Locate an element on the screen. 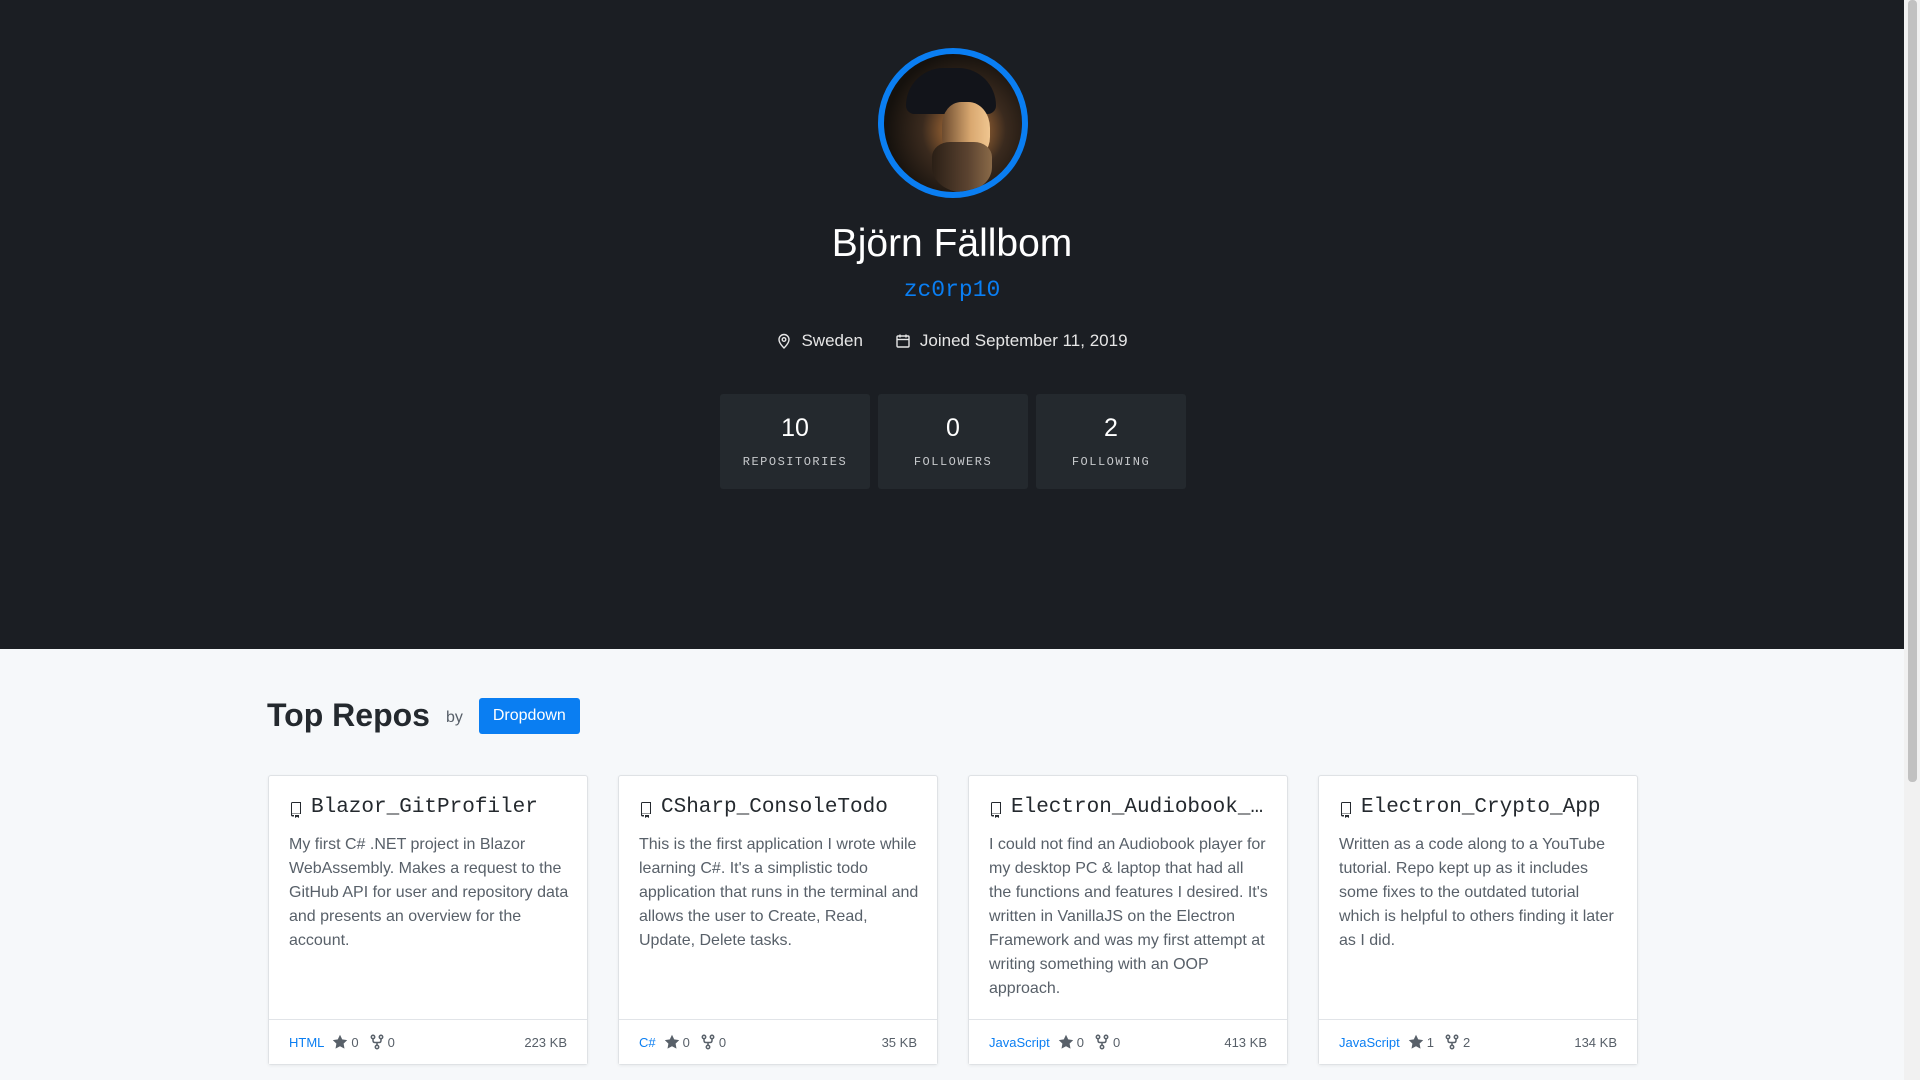  repo-title: Blazor_GitProfiler is located at coordinates (429, 807).